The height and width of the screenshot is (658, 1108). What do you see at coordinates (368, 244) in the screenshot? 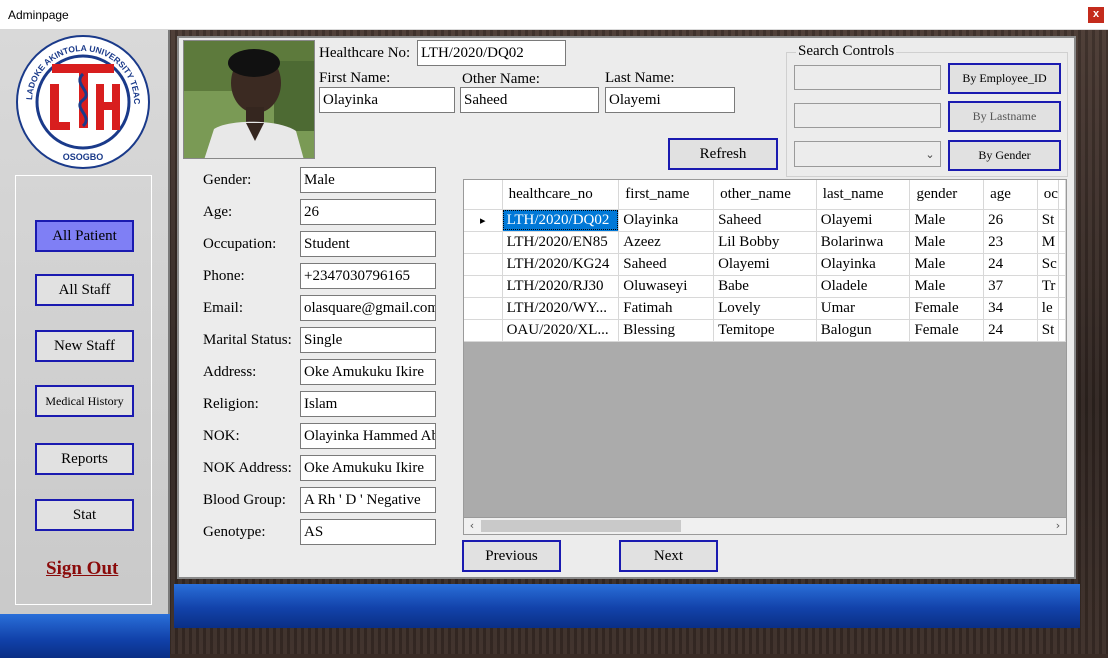
I see `detail-field: Student` at bounding box center [368, 244].